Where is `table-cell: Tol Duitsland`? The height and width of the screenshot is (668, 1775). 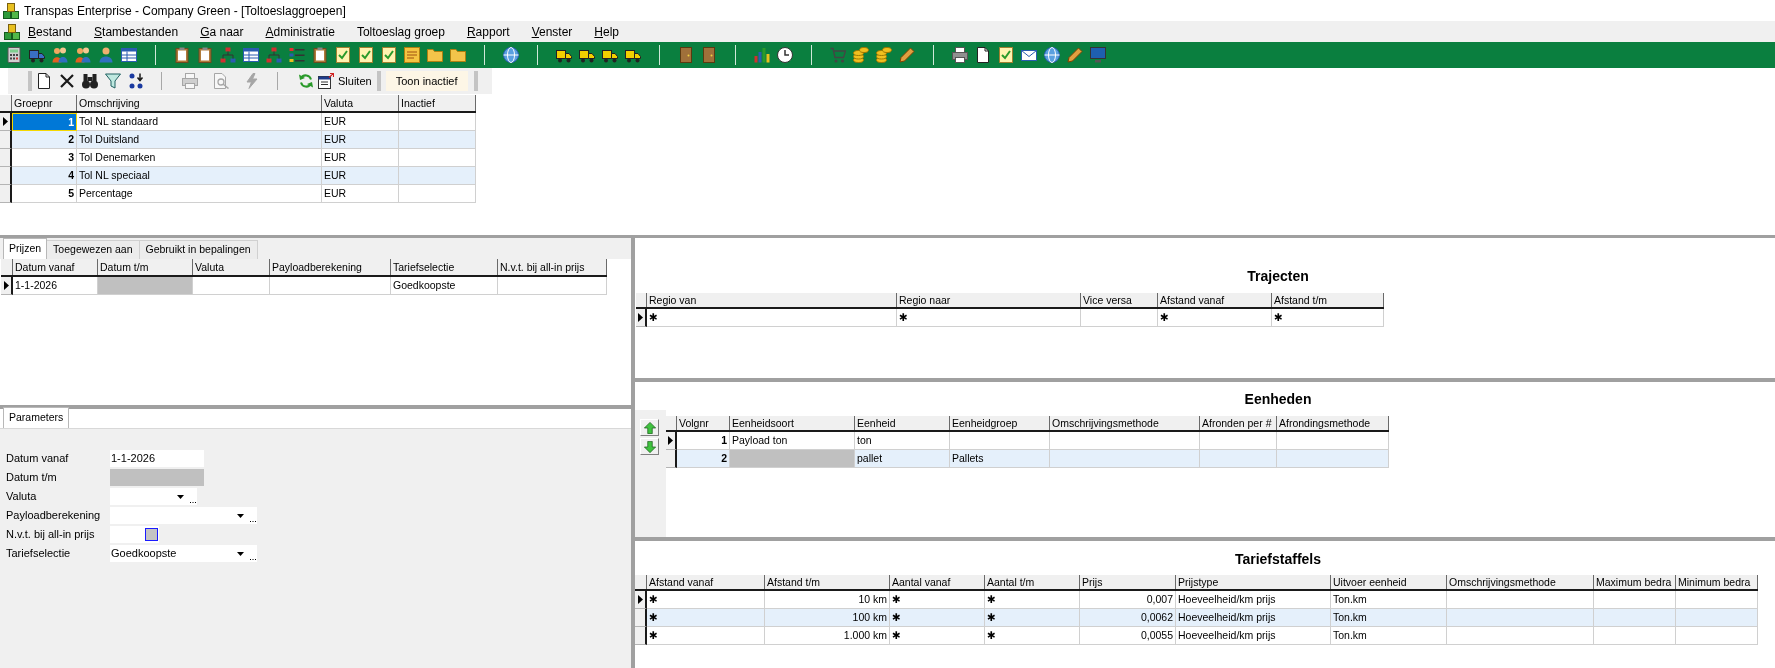 table-cell: Tol Duitsland is located at coordinates (199, 140).